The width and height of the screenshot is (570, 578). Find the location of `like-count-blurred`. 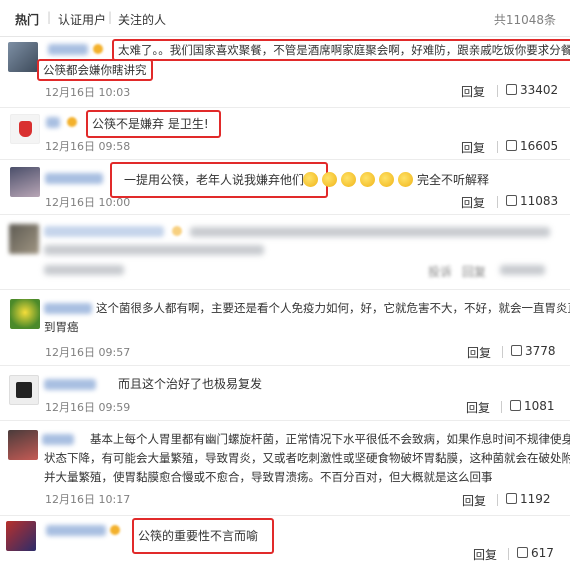

like-count-blurred is located at coordinates (522, 270).